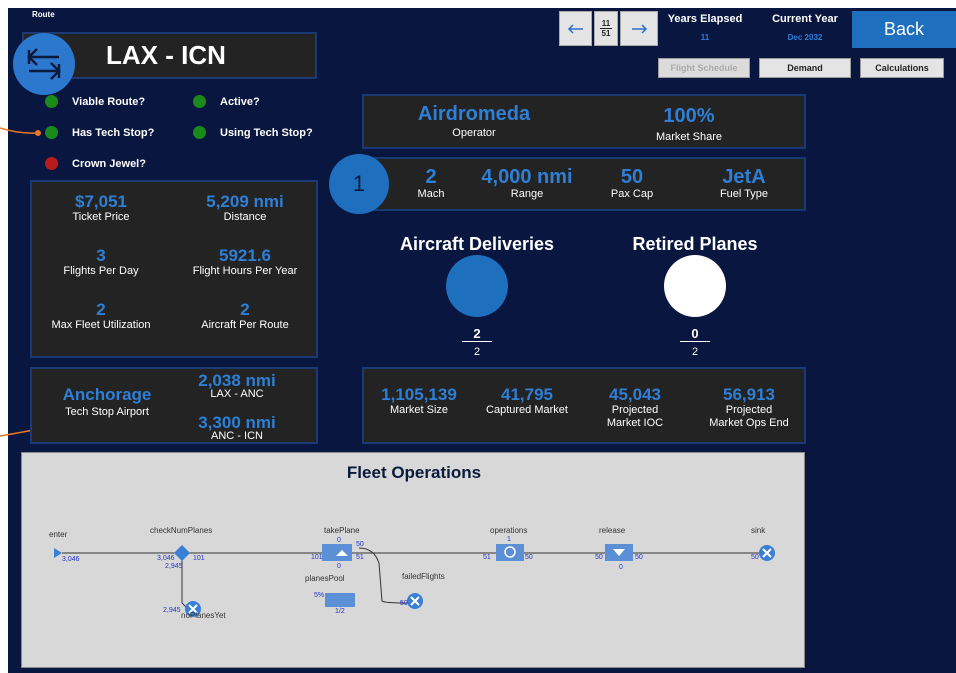 This screenshot has width=956, height=673. I want to click on years-elapsed-label: Years Elapsed, so click(705, 19).